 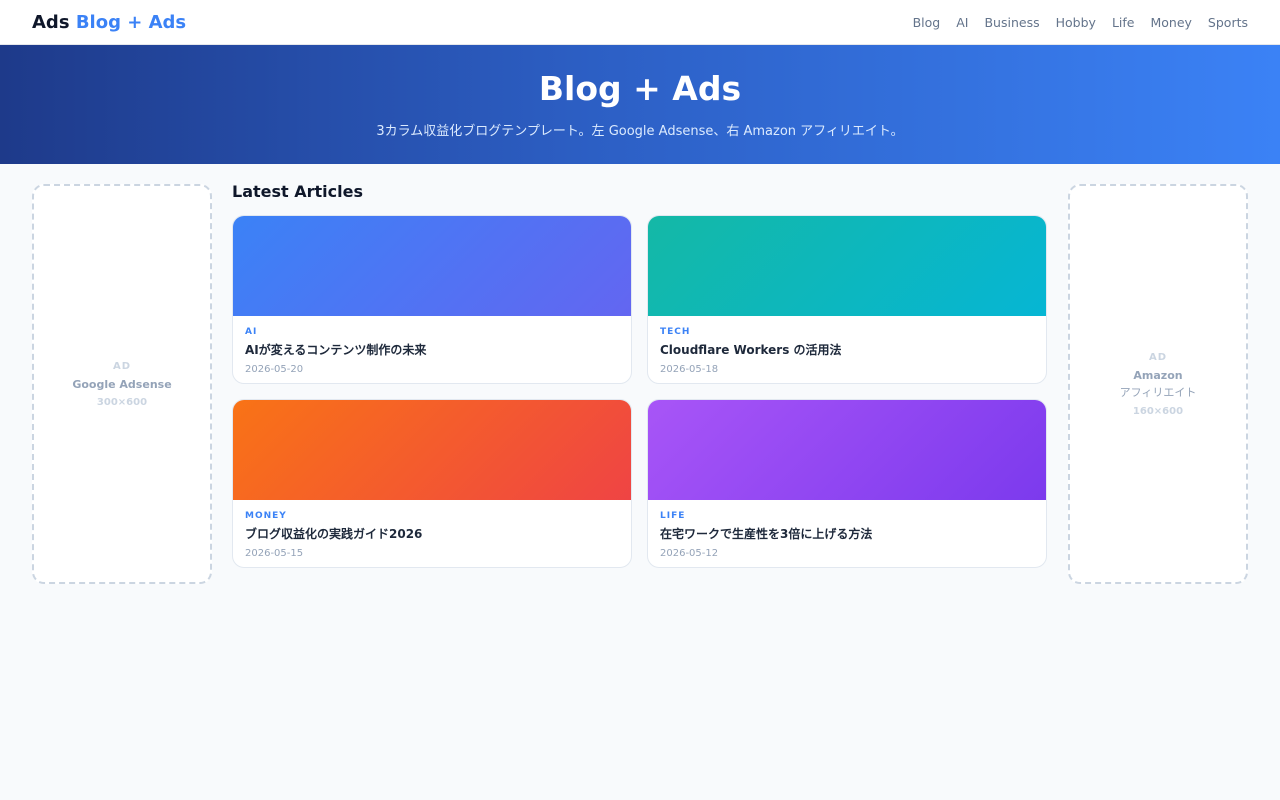 I want to click on nav-item-blog: Blog, so click(x=927, y=22).